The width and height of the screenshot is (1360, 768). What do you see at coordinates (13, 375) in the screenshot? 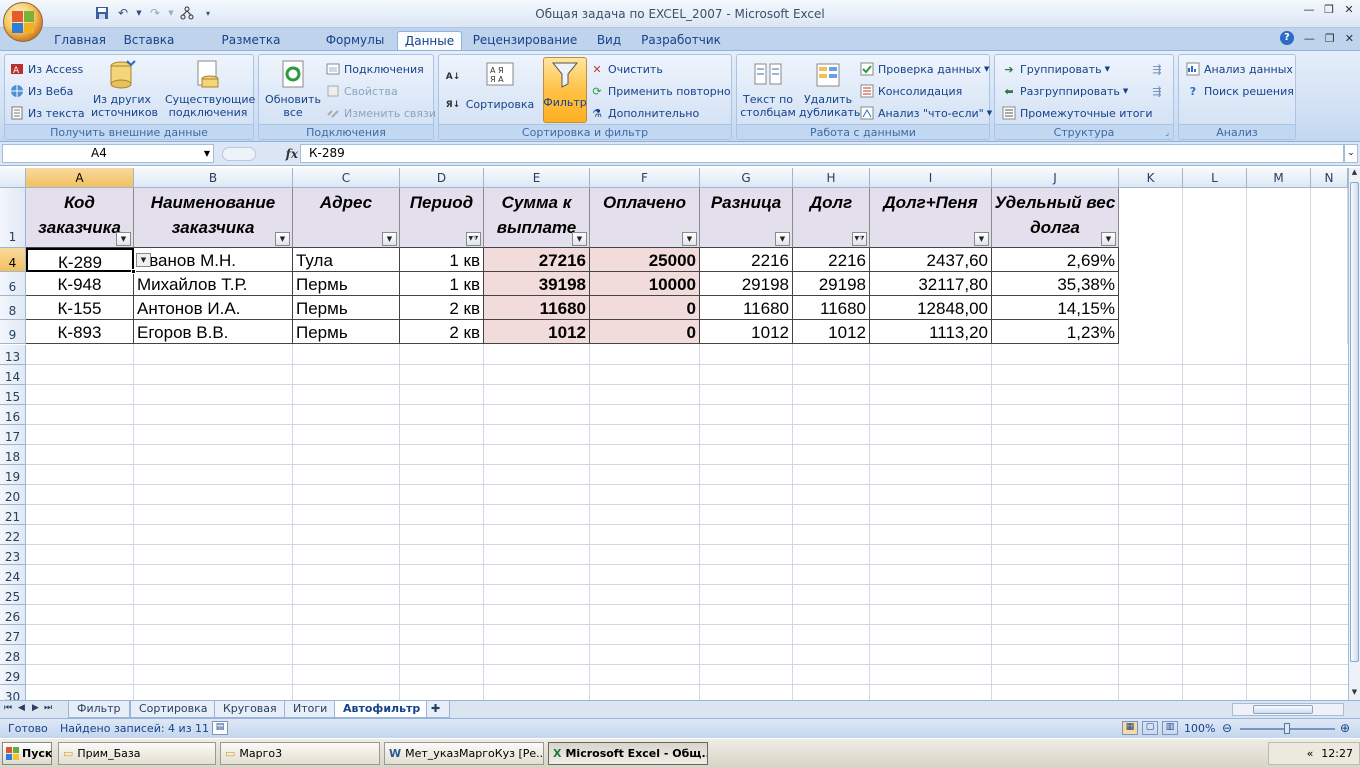
I see `row-header-14: 14` at bounding box center [13, 375].